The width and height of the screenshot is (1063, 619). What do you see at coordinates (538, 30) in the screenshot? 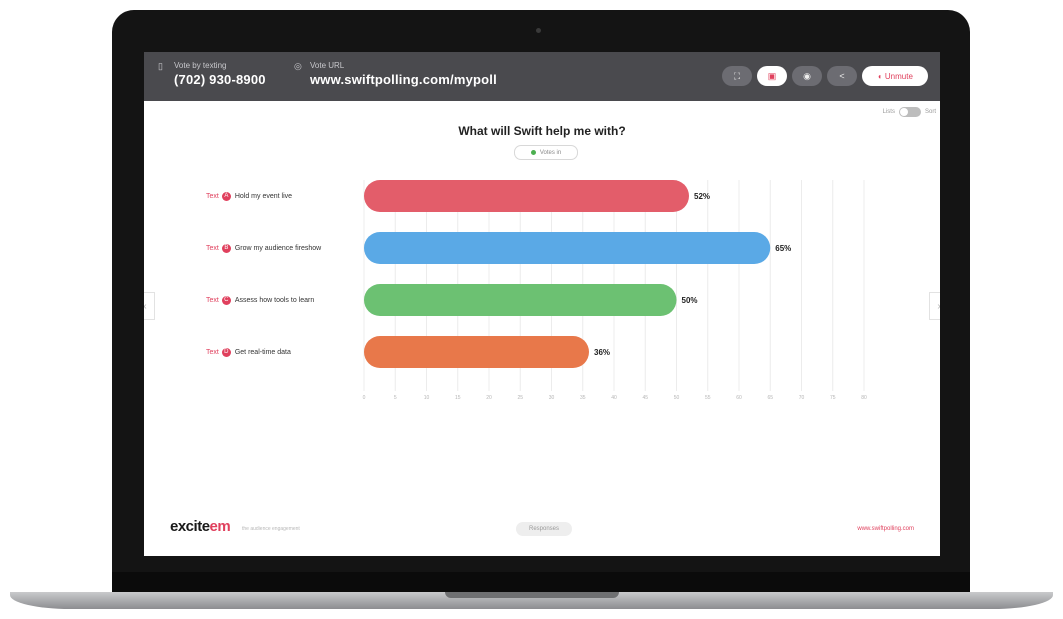
I see `camera` at bounding box center [538, 30].